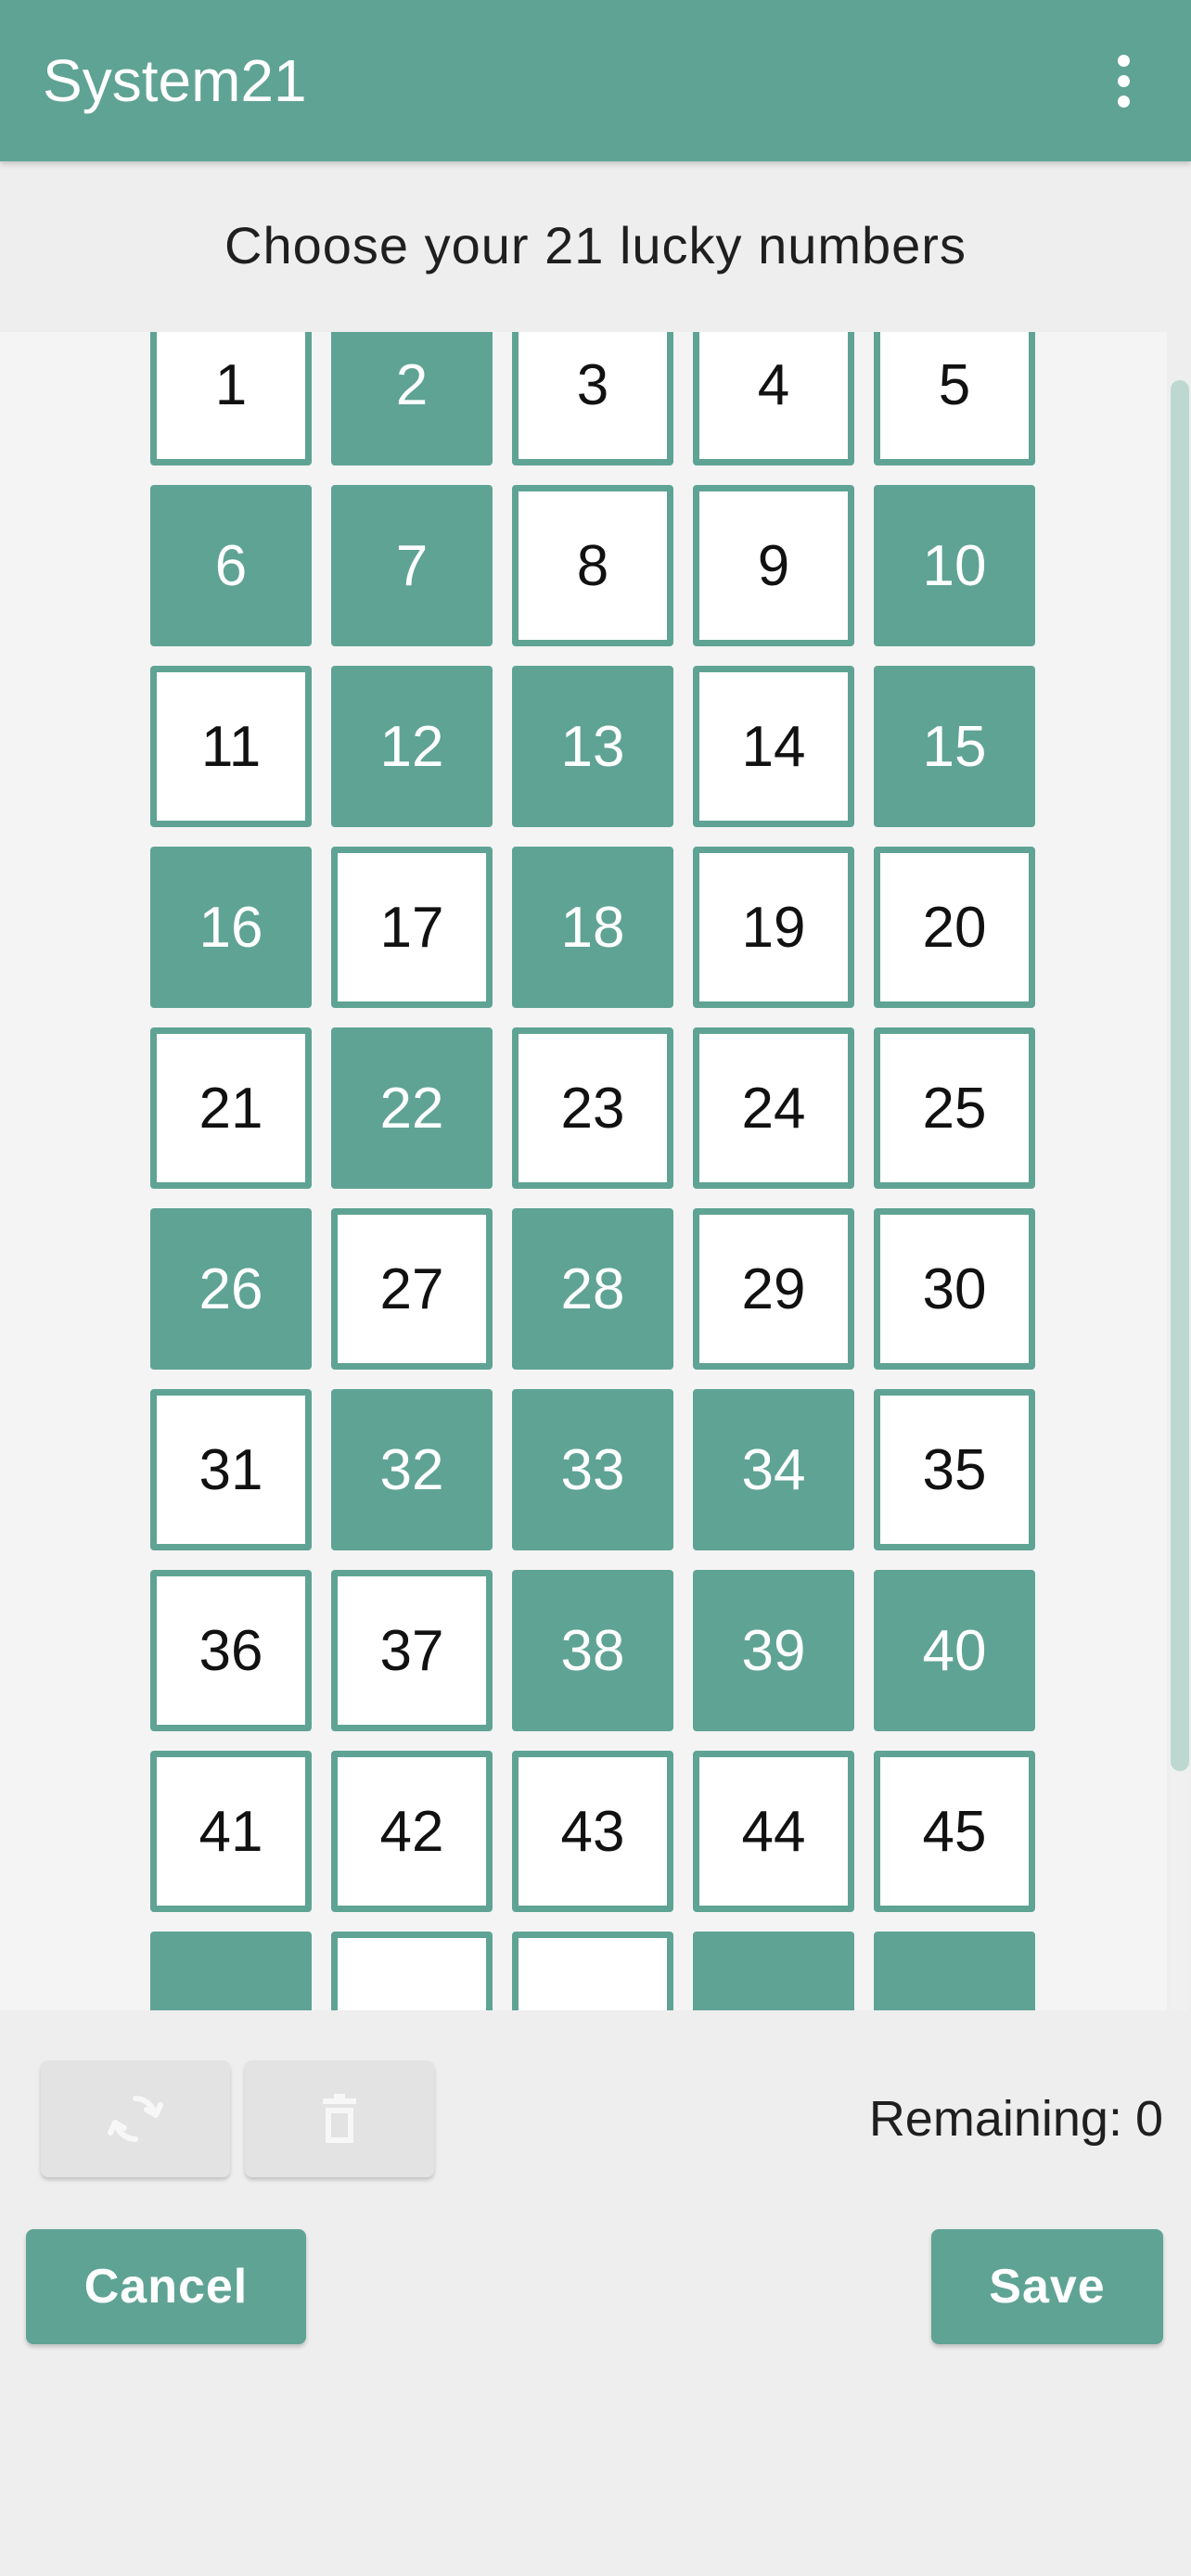 Image resolution: width=1191 pixels, height=2576 pixels. I want to click on number-cell: 6, so click(231, 565).